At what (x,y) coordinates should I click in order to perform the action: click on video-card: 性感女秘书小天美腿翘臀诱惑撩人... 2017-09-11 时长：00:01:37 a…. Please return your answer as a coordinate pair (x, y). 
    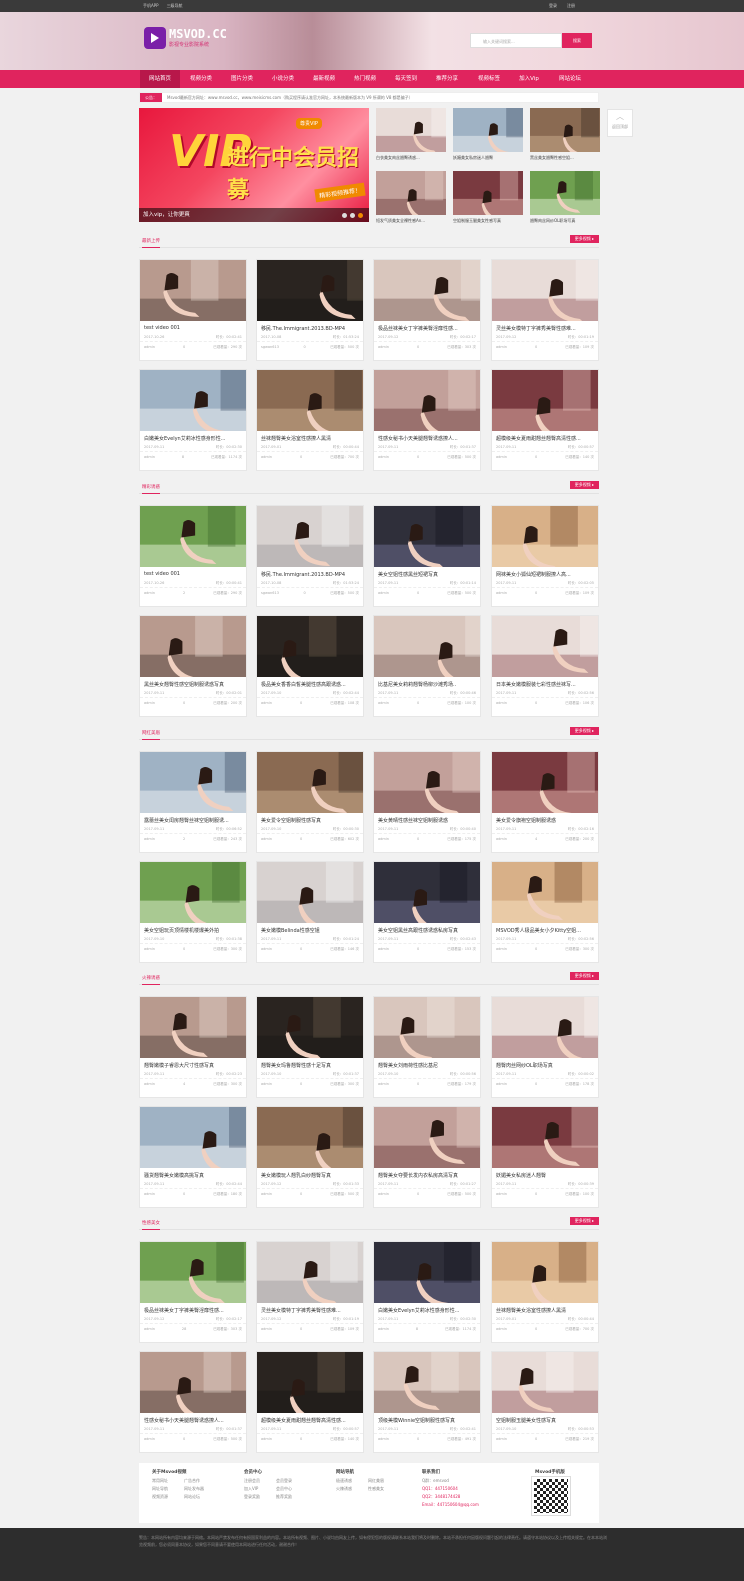
    Looking at the image, I should click on (427, 420).